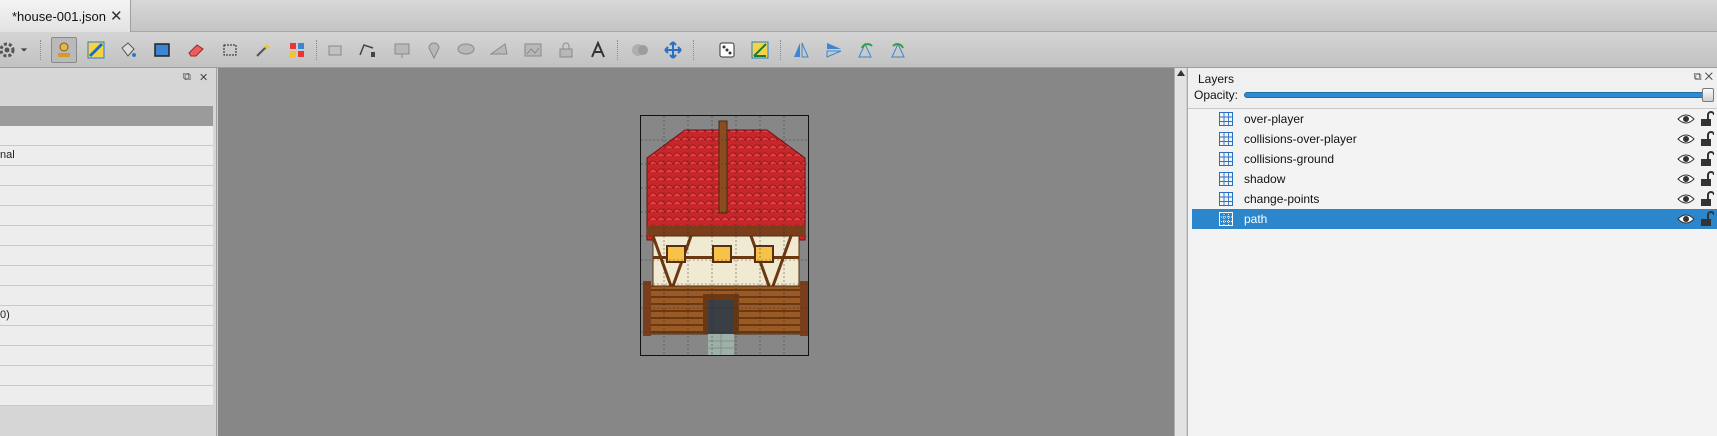 This screenshot has height=436, width=1717. Describe the element at coordinates (1454, 159) in the screenshot. I see `layer-row-collisions-ground: collisions-ground` at that location.